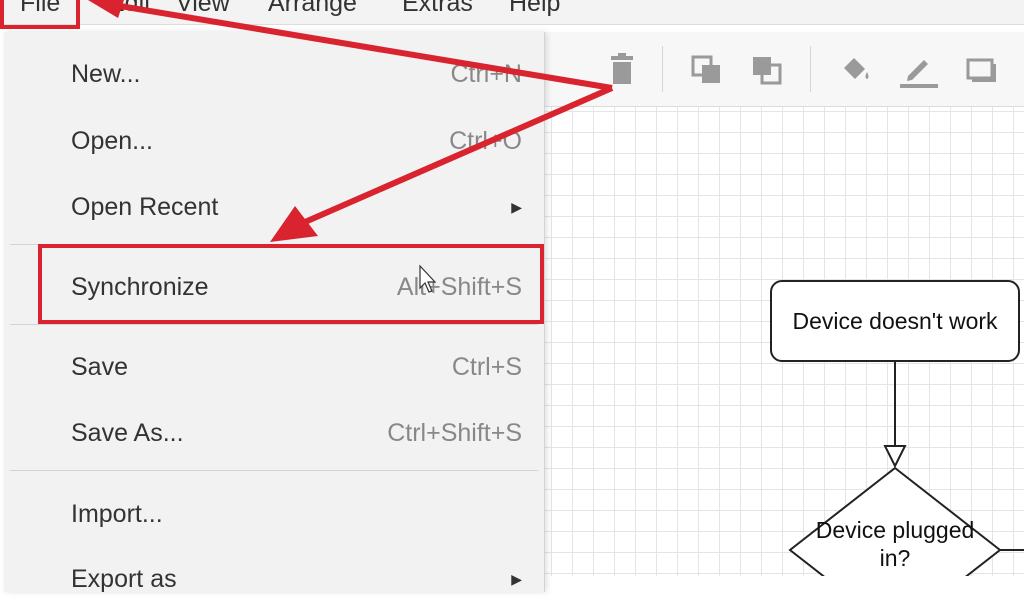 The width and height of the screenshot is (1024, 604). I want to click on line-color-icon, so click(918, 70).